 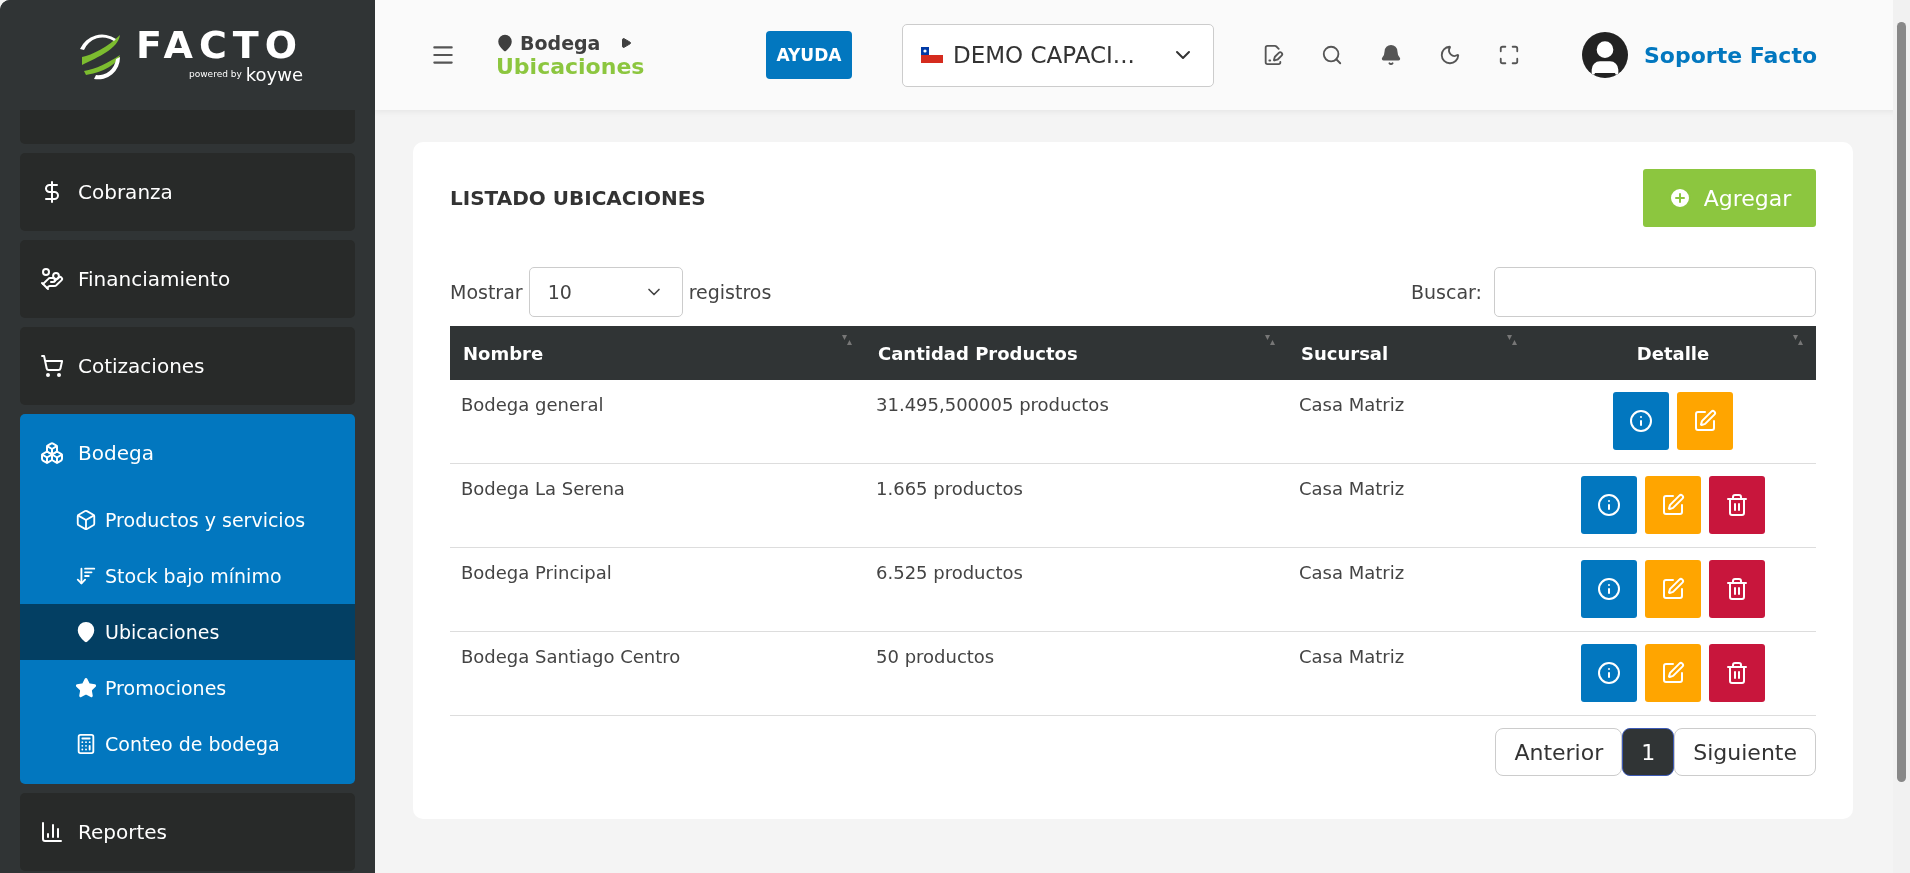 I want to click on column-header: Nombre, so click(x=657, y=353).